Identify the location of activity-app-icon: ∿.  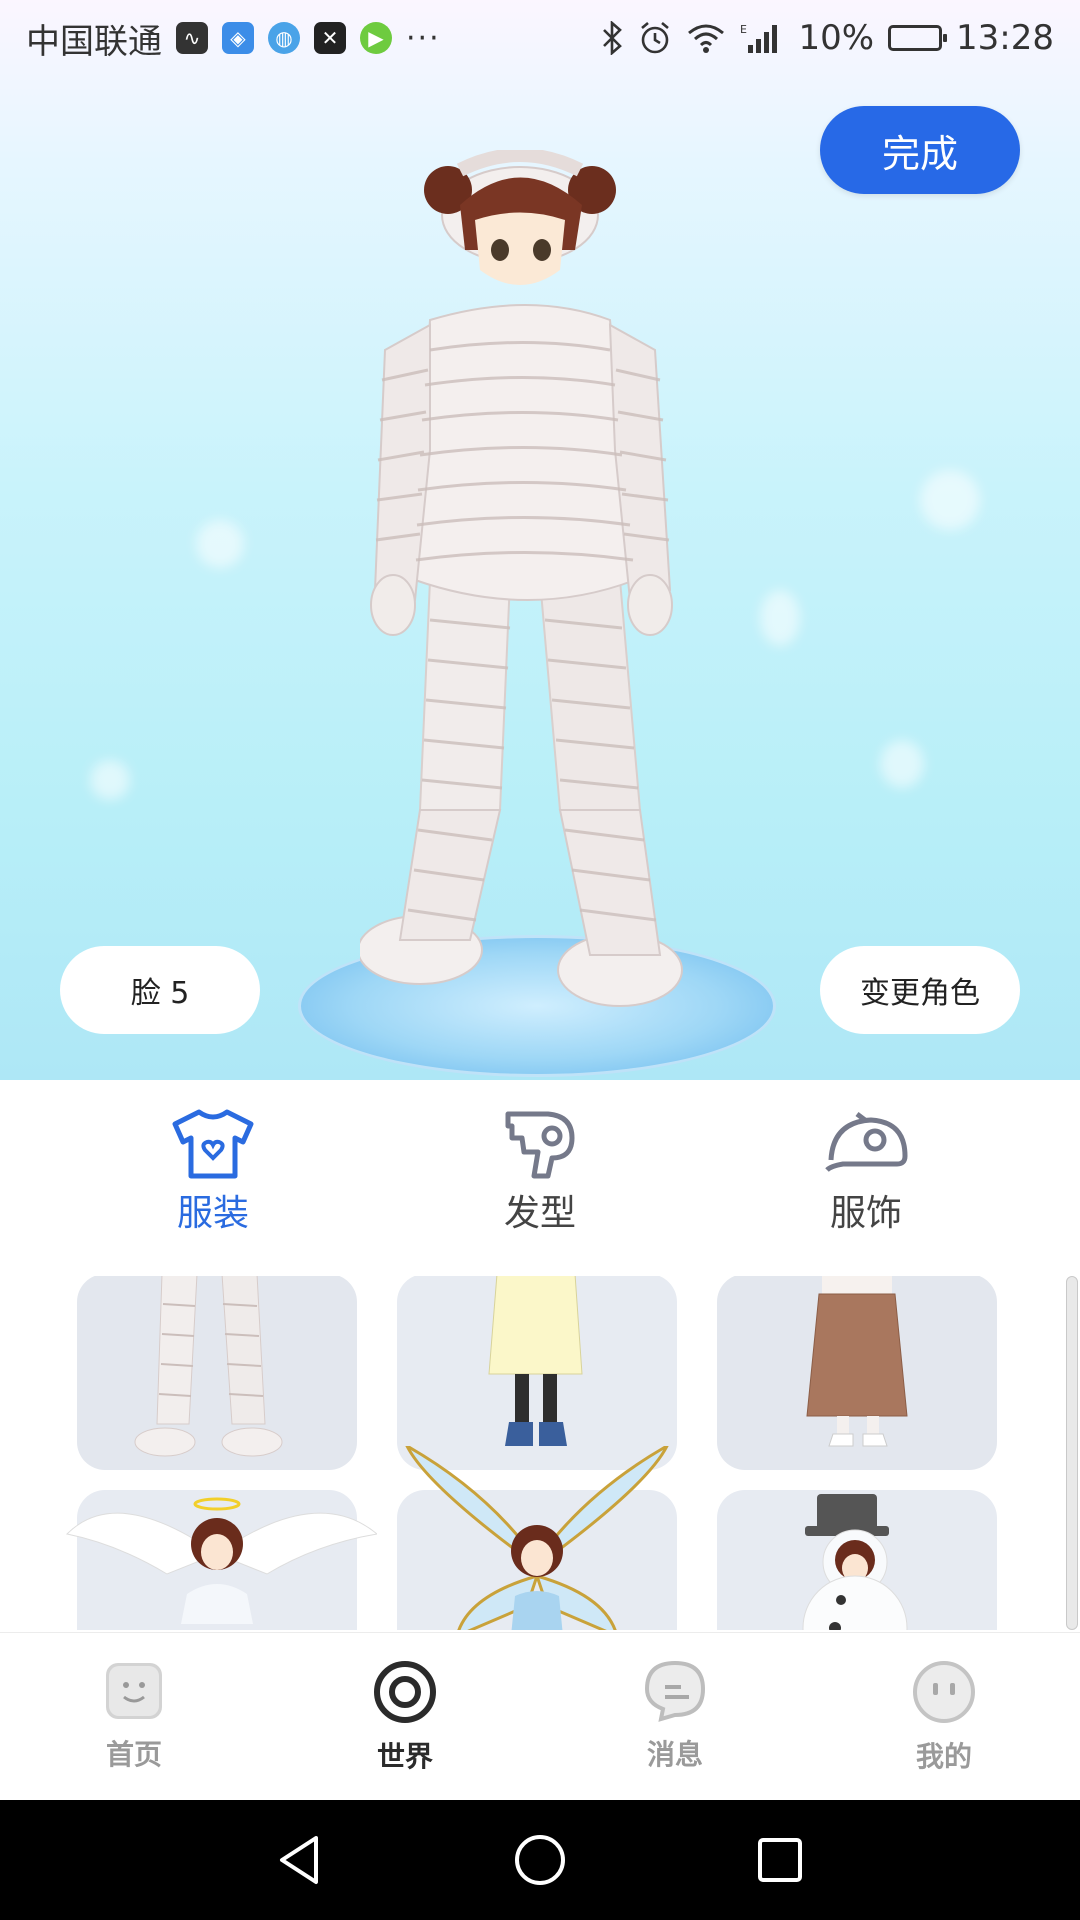
(192, 38).